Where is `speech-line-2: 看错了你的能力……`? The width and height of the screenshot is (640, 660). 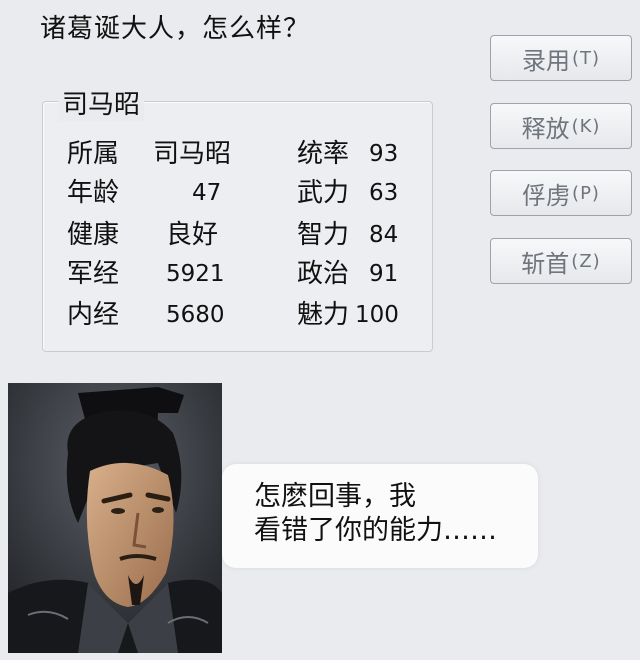
speech-line-2: 看错了你的能力…… is located at coordinates (375, 530).